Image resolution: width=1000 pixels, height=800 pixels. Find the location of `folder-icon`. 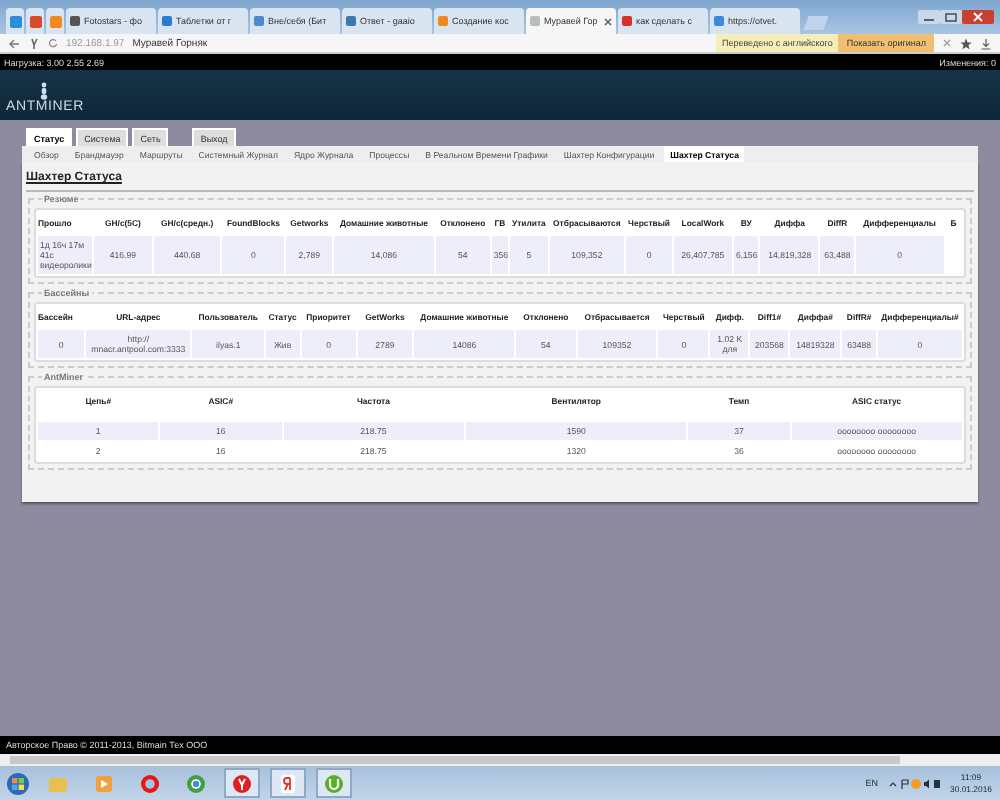

folder-icon is located at coordinates (58, 783).